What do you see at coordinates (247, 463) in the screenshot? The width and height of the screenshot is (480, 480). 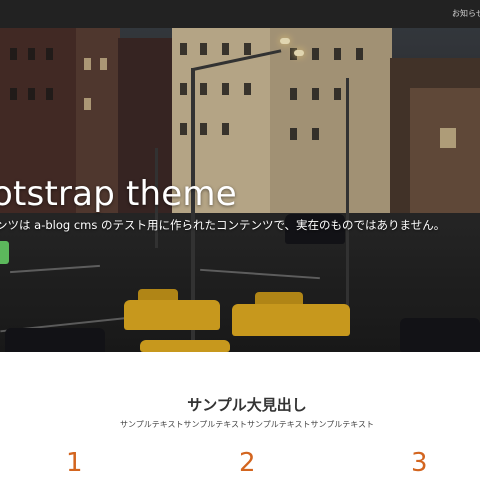 I see `column-number: 2` at bounding box center [247, 463].